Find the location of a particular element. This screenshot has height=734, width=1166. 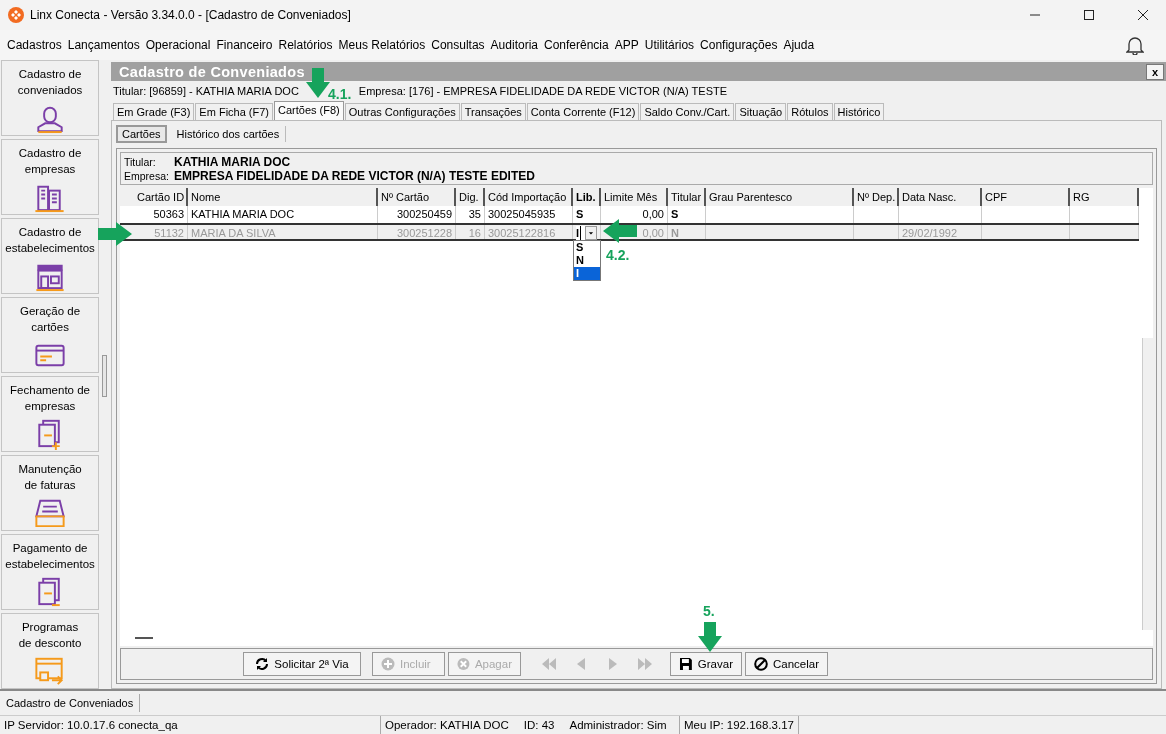

titular-info: Titular: [96859] - KATHIA MARIA DOC is located at coordinates (206, 91).